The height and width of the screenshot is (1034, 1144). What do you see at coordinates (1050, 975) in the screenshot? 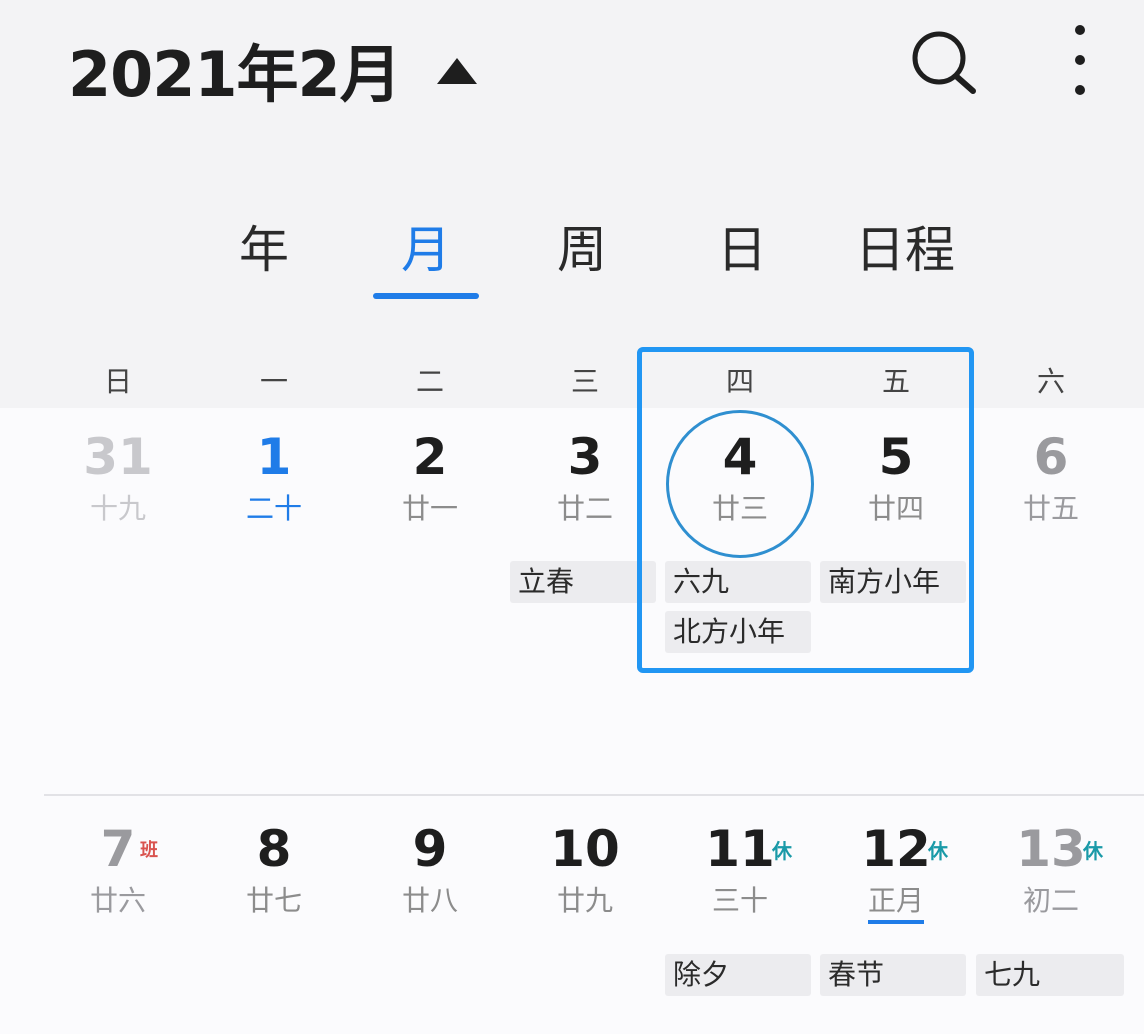
I see `event-chip: 七九` at bounding box center [1050, 975].